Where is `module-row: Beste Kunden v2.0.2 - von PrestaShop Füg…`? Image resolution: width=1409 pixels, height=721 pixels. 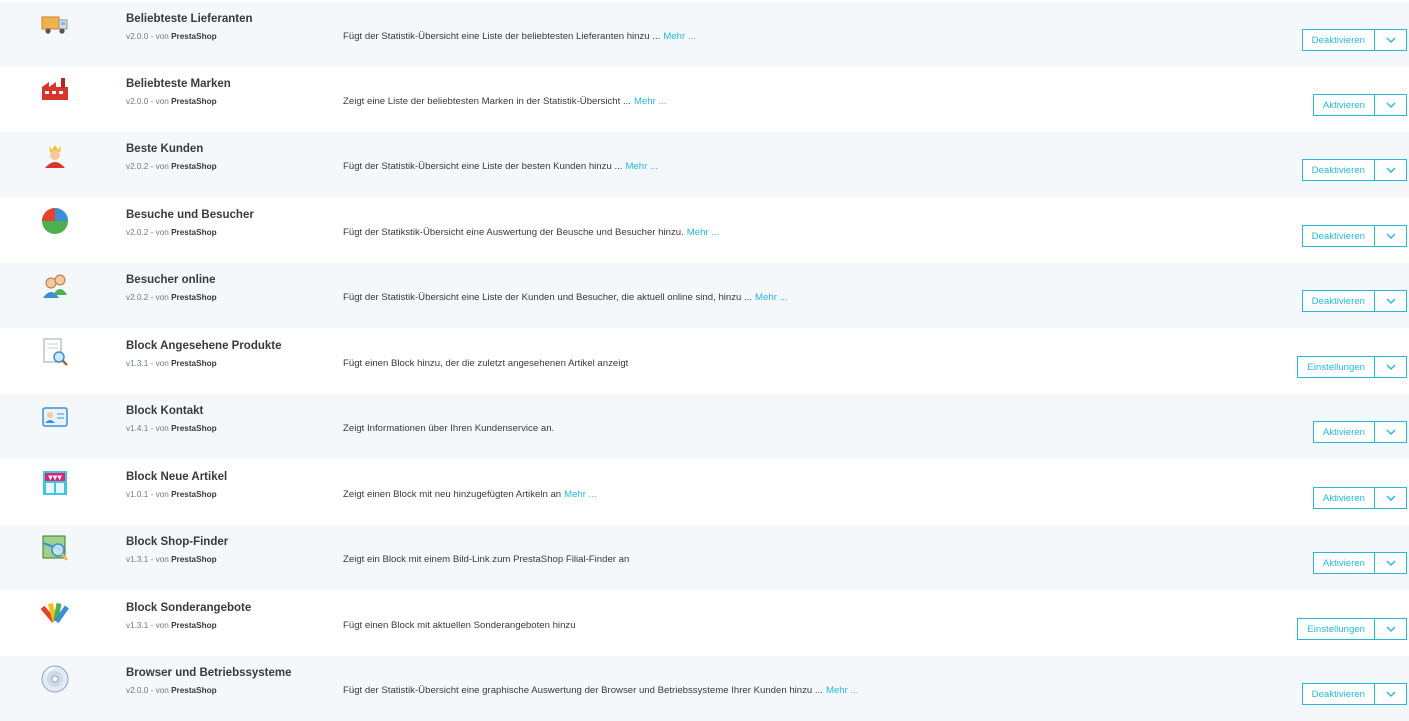
module-row: Beste Kunden v2.0.2 - von PrestaShop Füg… is located at coordinates (704, 164).